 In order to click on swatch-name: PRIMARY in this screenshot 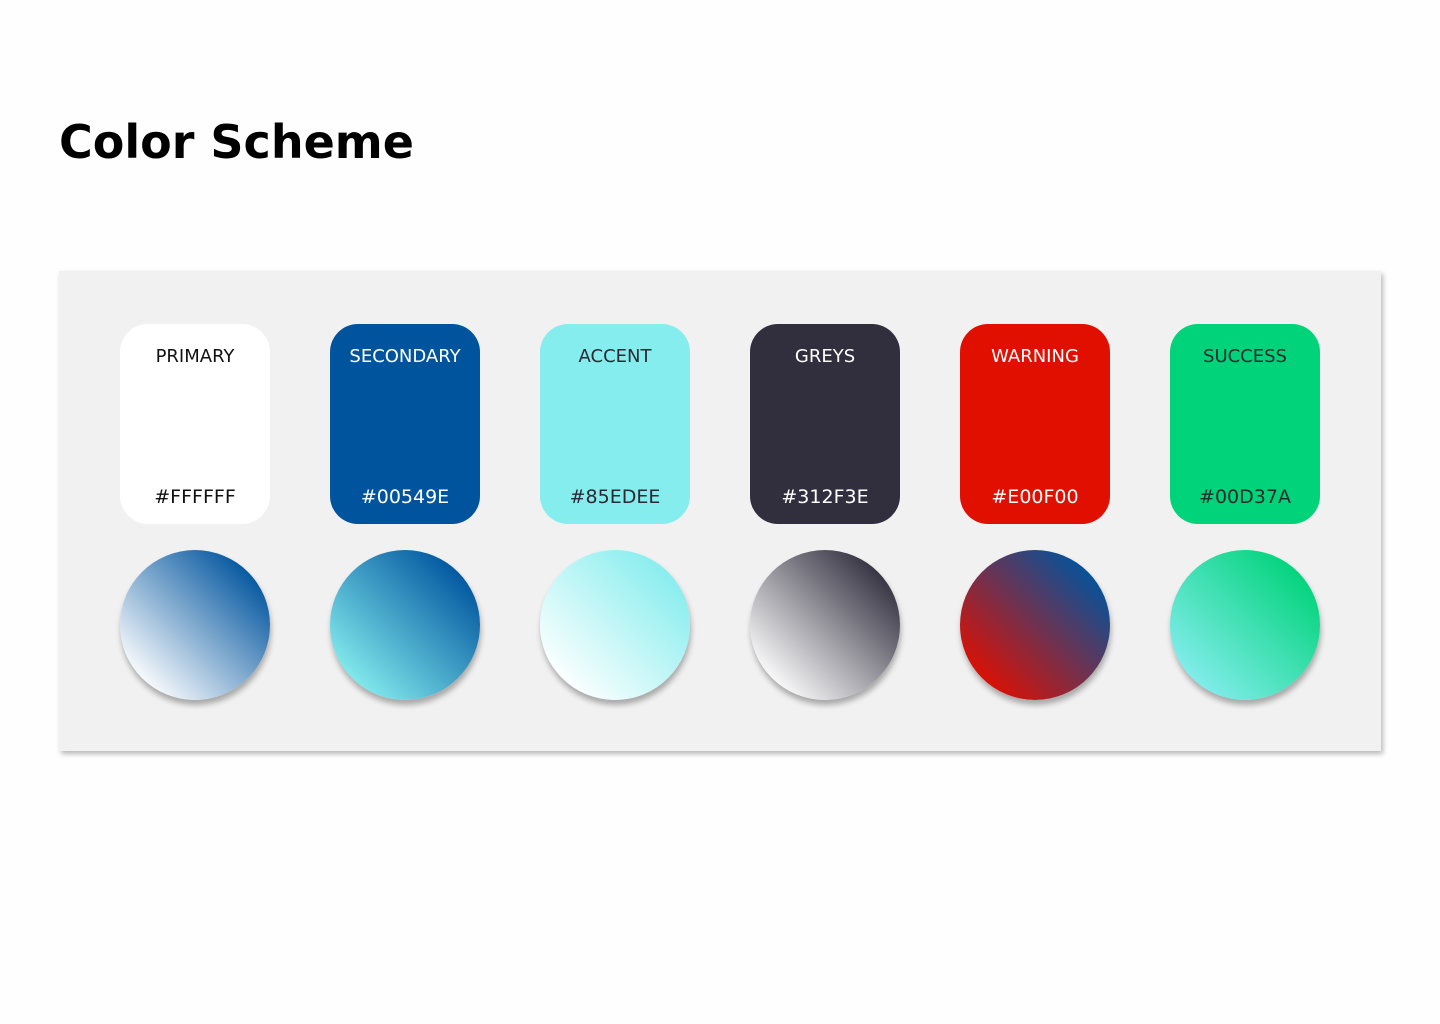, I will do `click(195, 356)`.